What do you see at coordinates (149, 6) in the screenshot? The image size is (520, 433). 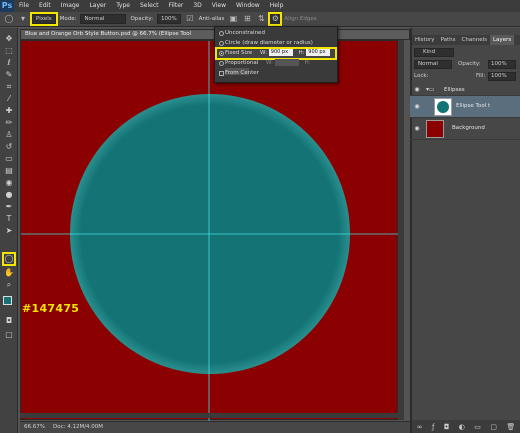 I see `menu-select: Select` at bounding box center [149, 6].